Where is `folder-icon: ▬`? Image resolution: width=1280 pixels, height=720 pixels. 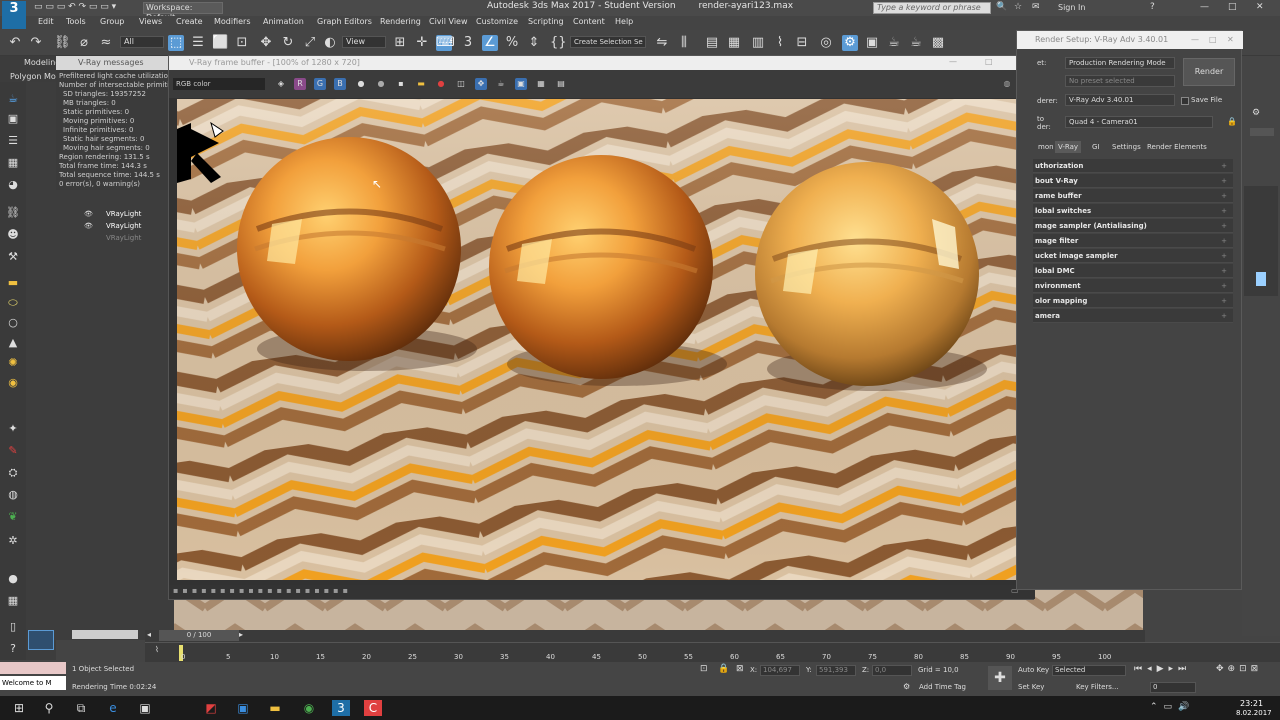
folder-icon: ▬ is located at coordinates (13, 283).